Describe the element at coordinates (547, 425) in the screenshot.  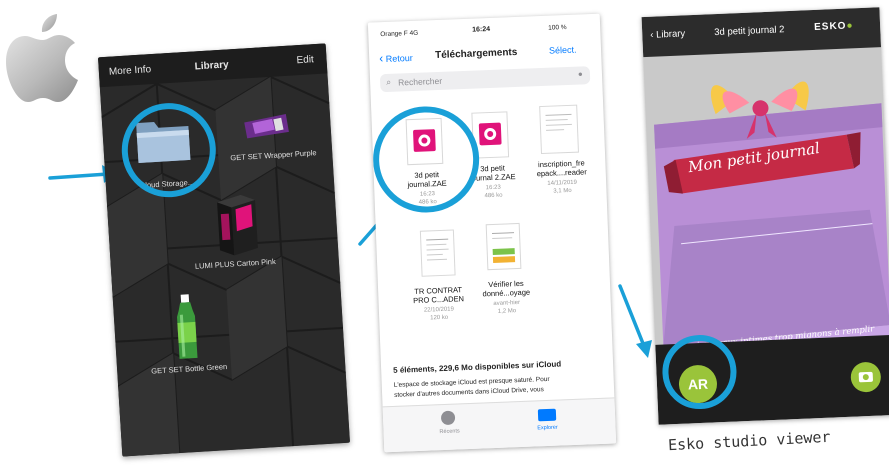
I see `tab-explore: Explorer` at that location.